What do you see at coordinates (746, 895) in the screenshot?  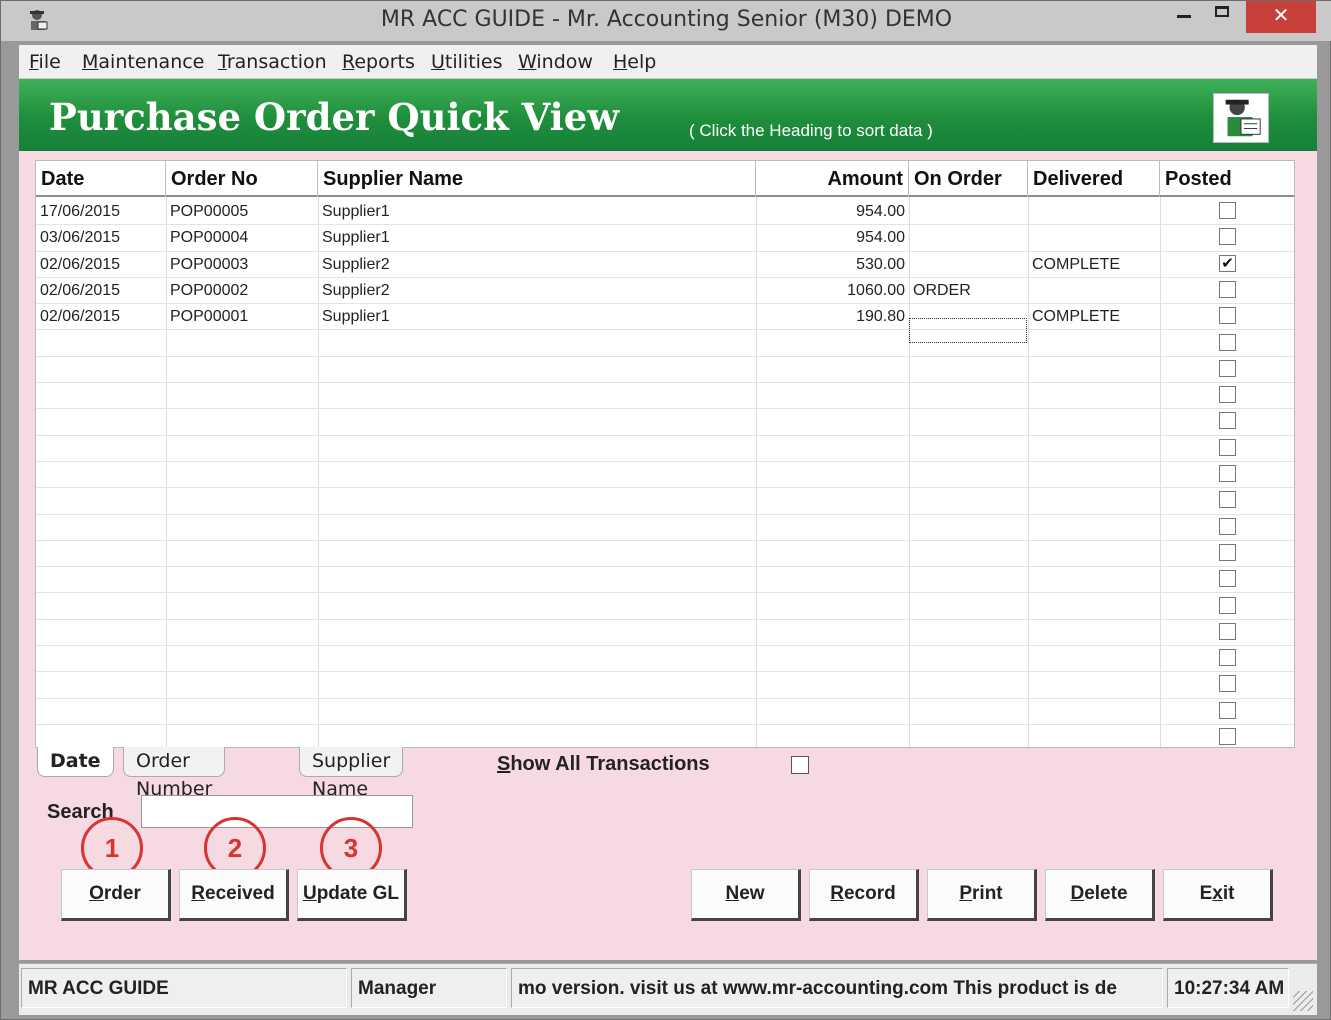 I see `new-button: New` at bounding box center [746, 895].